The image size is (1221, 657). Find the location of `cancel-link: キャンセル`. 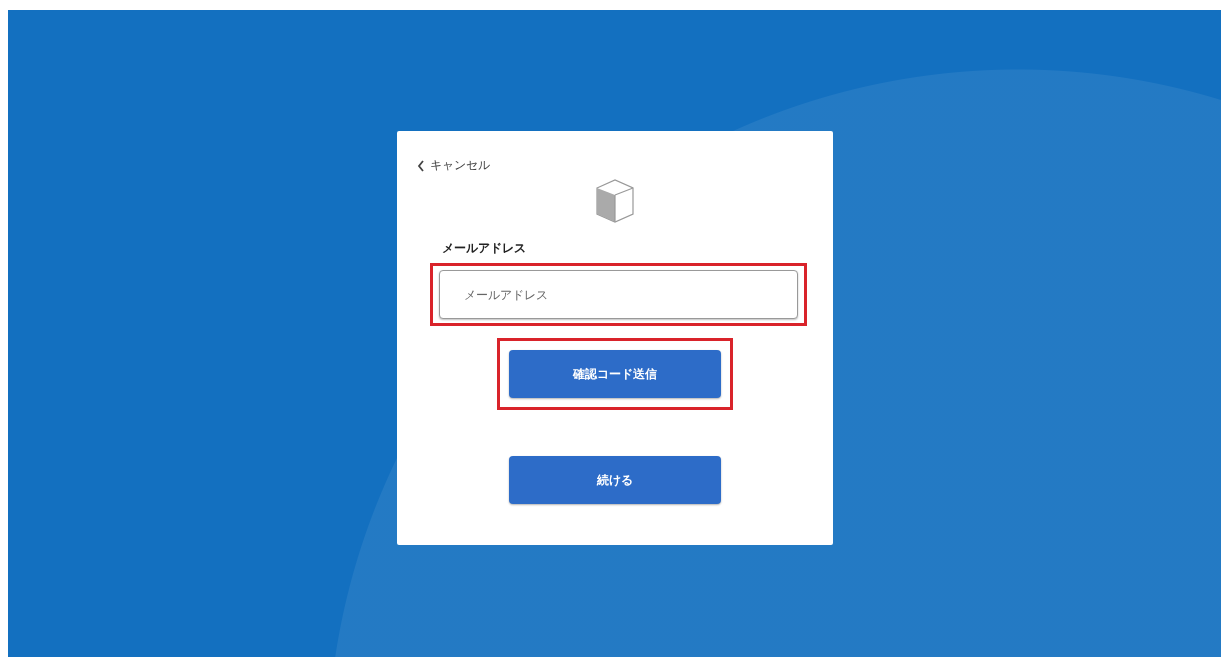

cancel-link: キャンセル is located at coordinates (453, 165).